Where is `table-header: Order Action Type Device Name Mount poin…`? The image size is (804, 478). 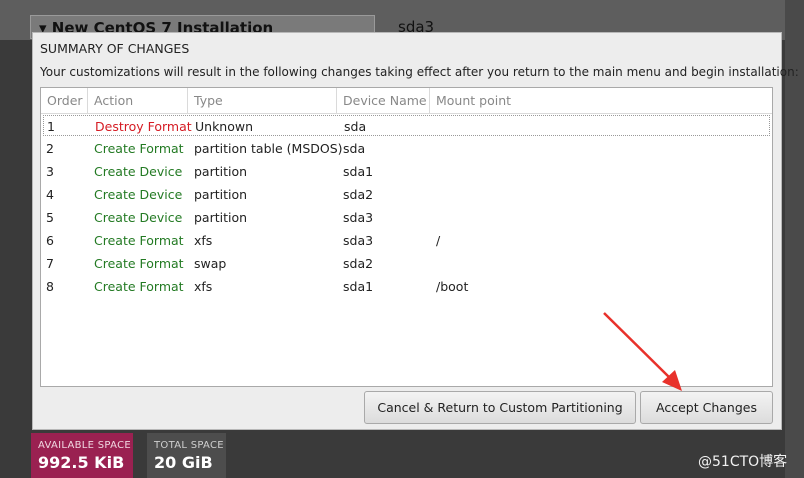 table-header: Order Action Type Device Name Mount poin… is located at coordinates (406, 101).